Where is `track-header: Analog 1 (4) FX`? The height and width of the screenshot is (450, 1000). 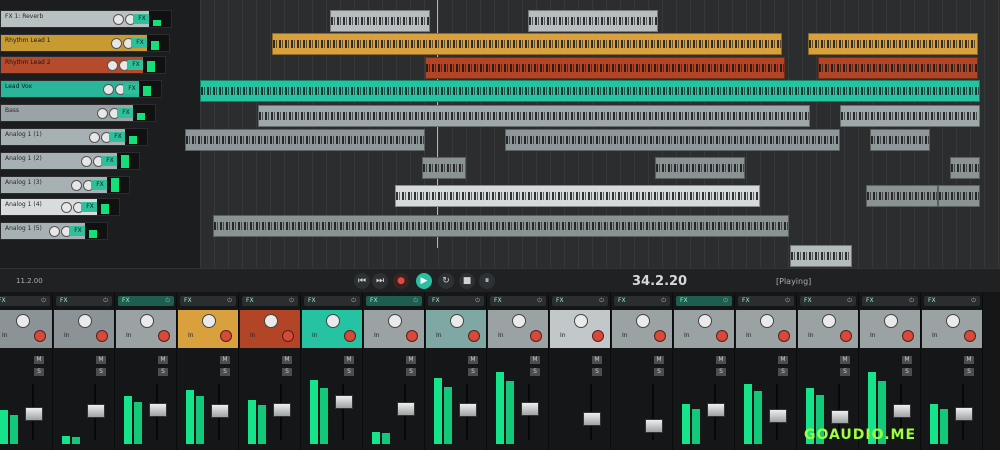
track-header: Analog 1 (4) FX is located at coordinates (60, 207).